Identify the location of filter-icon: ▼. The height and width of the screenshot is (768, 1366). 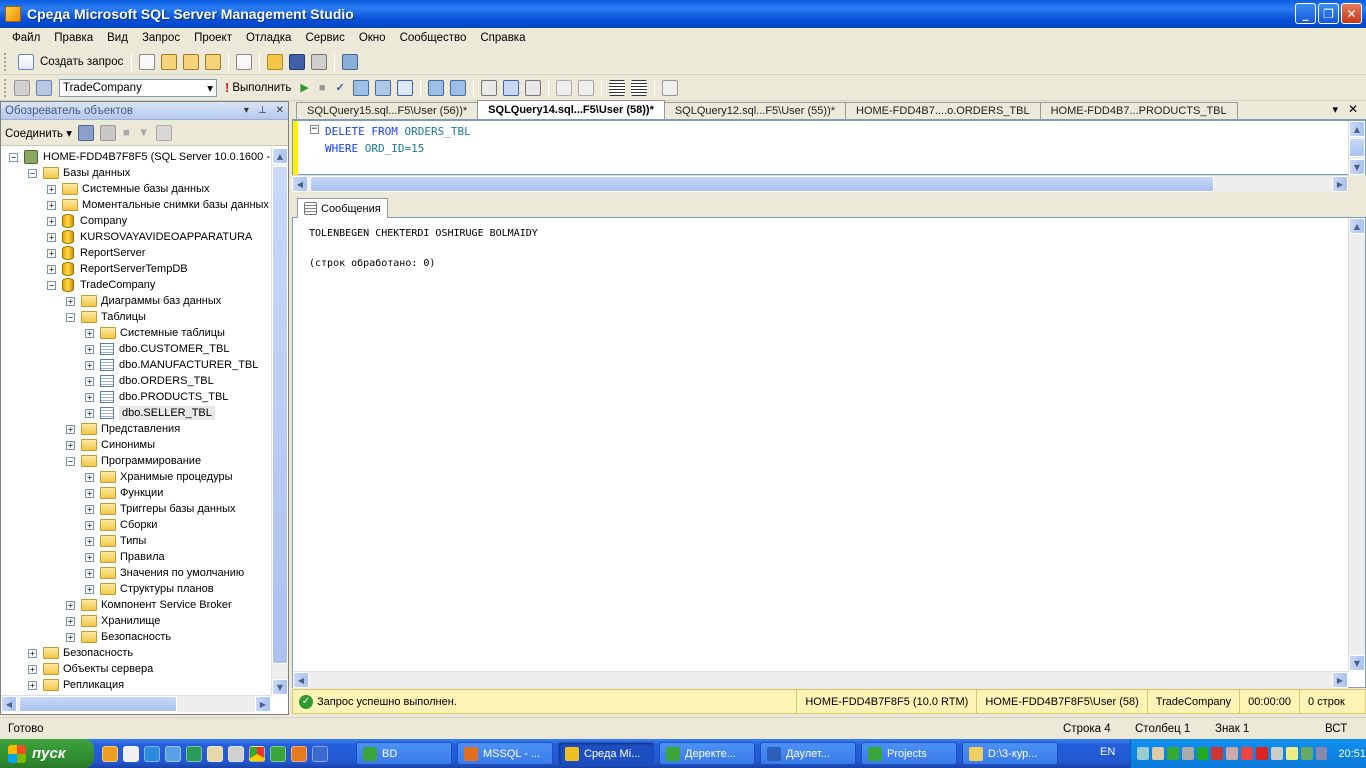
(143, 133).